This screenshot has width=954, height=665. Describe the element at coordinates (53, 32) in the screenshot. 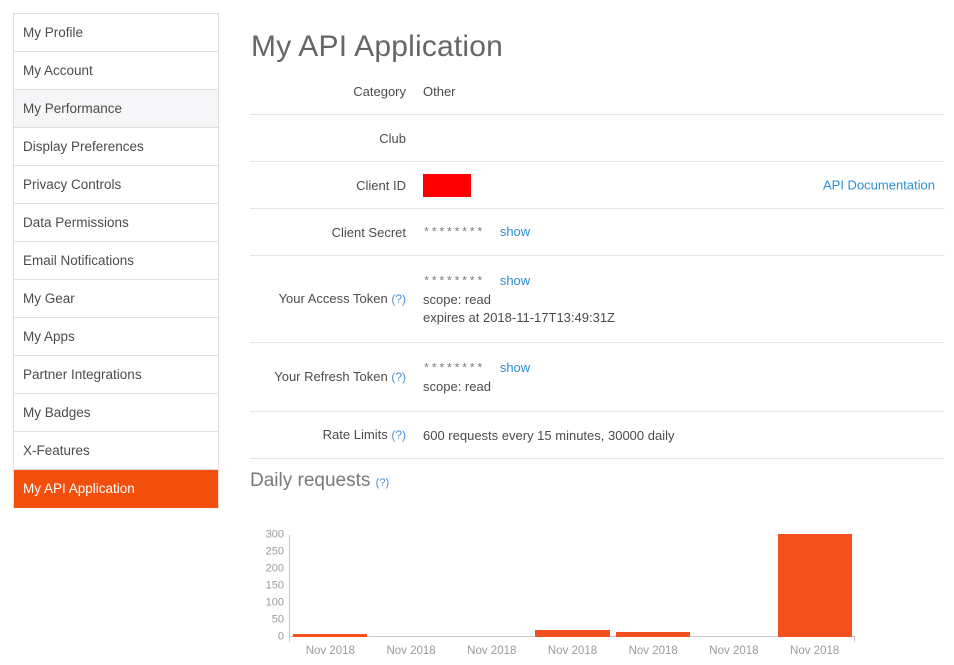

I see `sidebar-item-label: My Profile` at that location.